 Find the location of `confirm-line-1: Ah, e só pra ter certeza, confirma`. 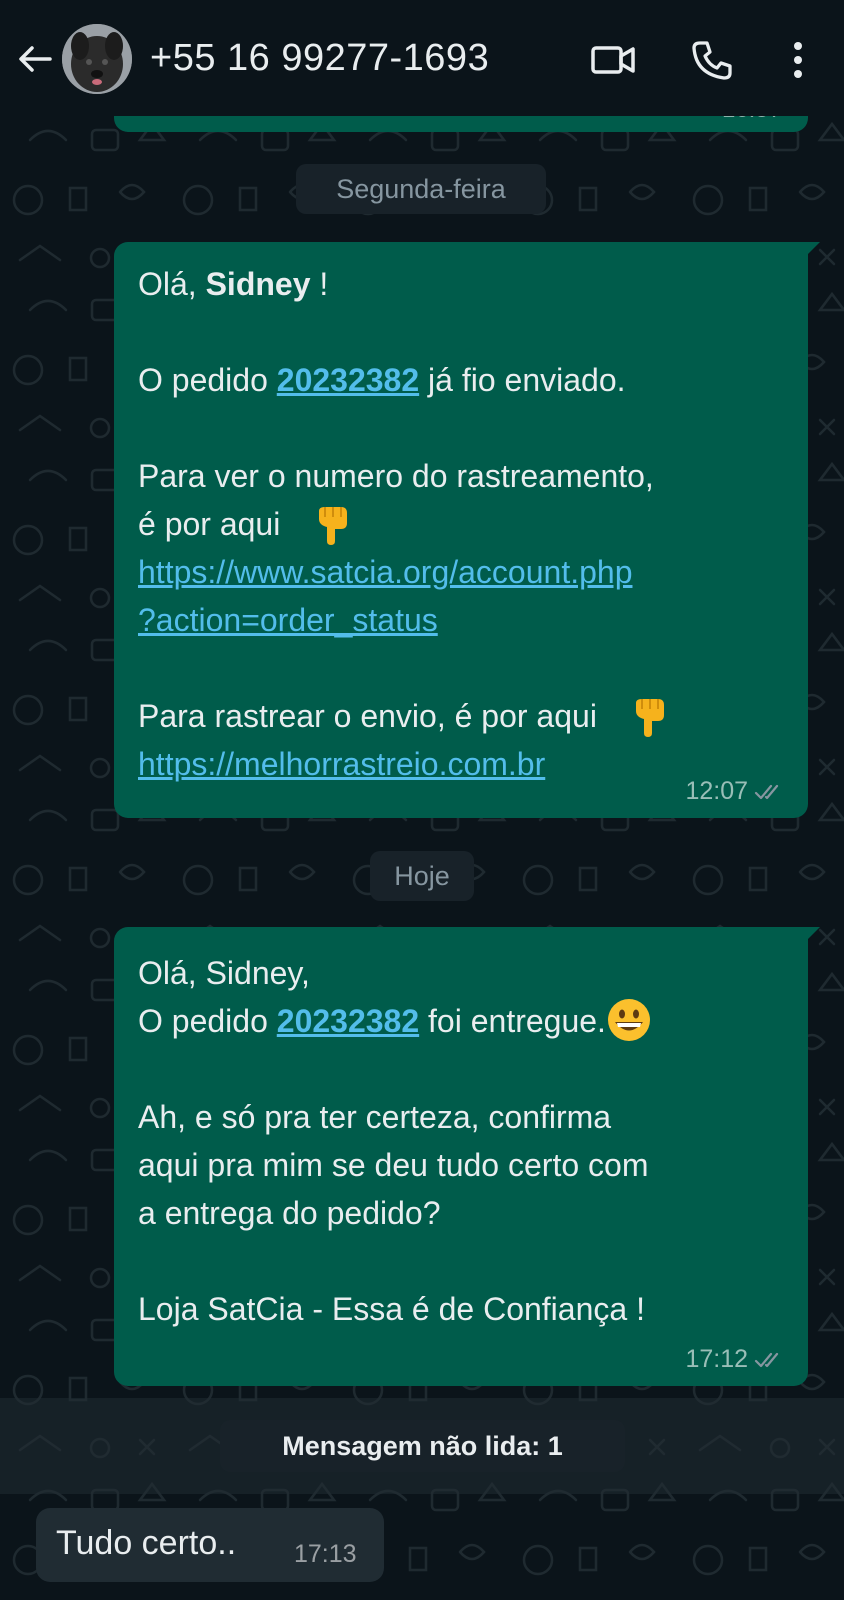

confirm-line-1: Ah, e só pra ter certeza, confirma is located at coordinates (375, 1117).